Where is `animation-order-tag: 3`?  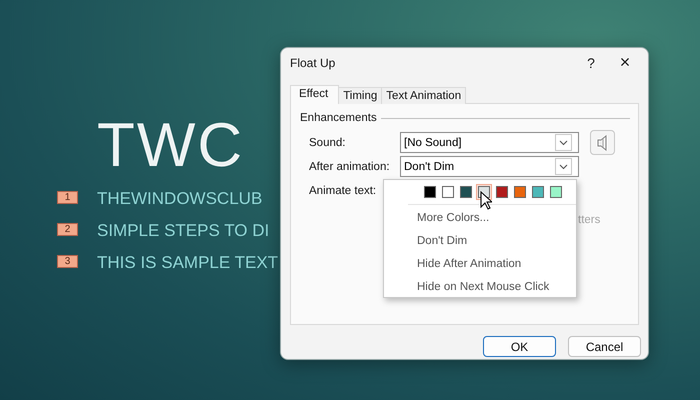
animation-order-tag: 3 is located at coordinates (67, 261).